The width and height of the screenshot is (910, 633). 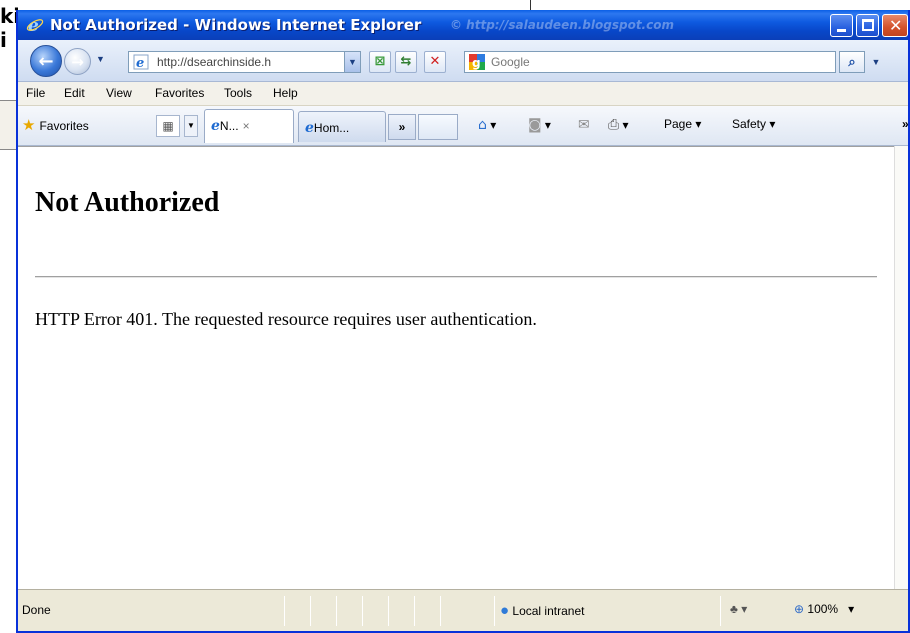 I want to click on google-icon: g, so click(x=477, y=62).